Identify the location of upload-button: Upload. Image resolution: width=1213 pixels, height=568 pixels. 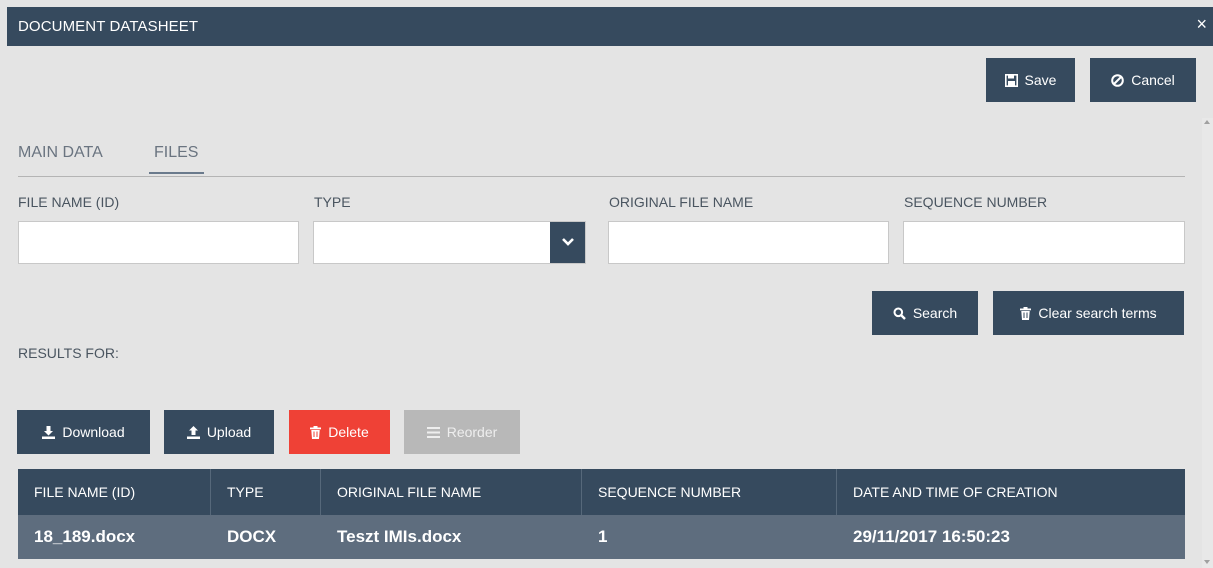
(219, 432).